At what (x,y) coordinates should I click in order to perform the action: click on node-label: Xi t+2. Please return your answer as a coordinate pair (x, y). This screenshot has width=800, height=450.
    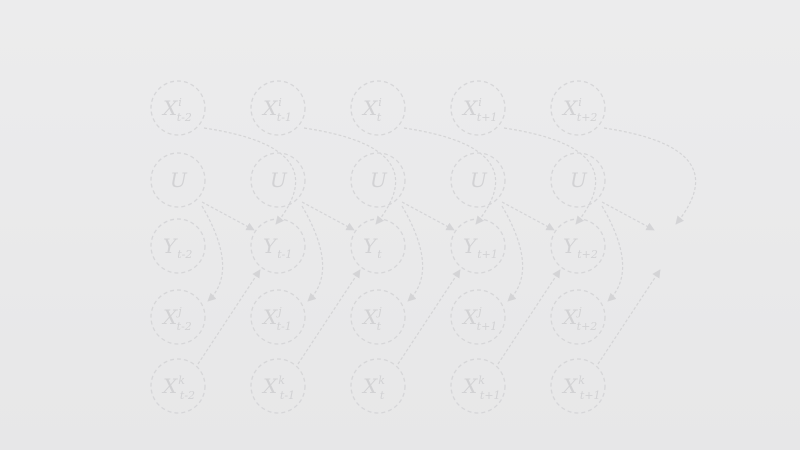
    Looking at the image, I should click on (579, 110).